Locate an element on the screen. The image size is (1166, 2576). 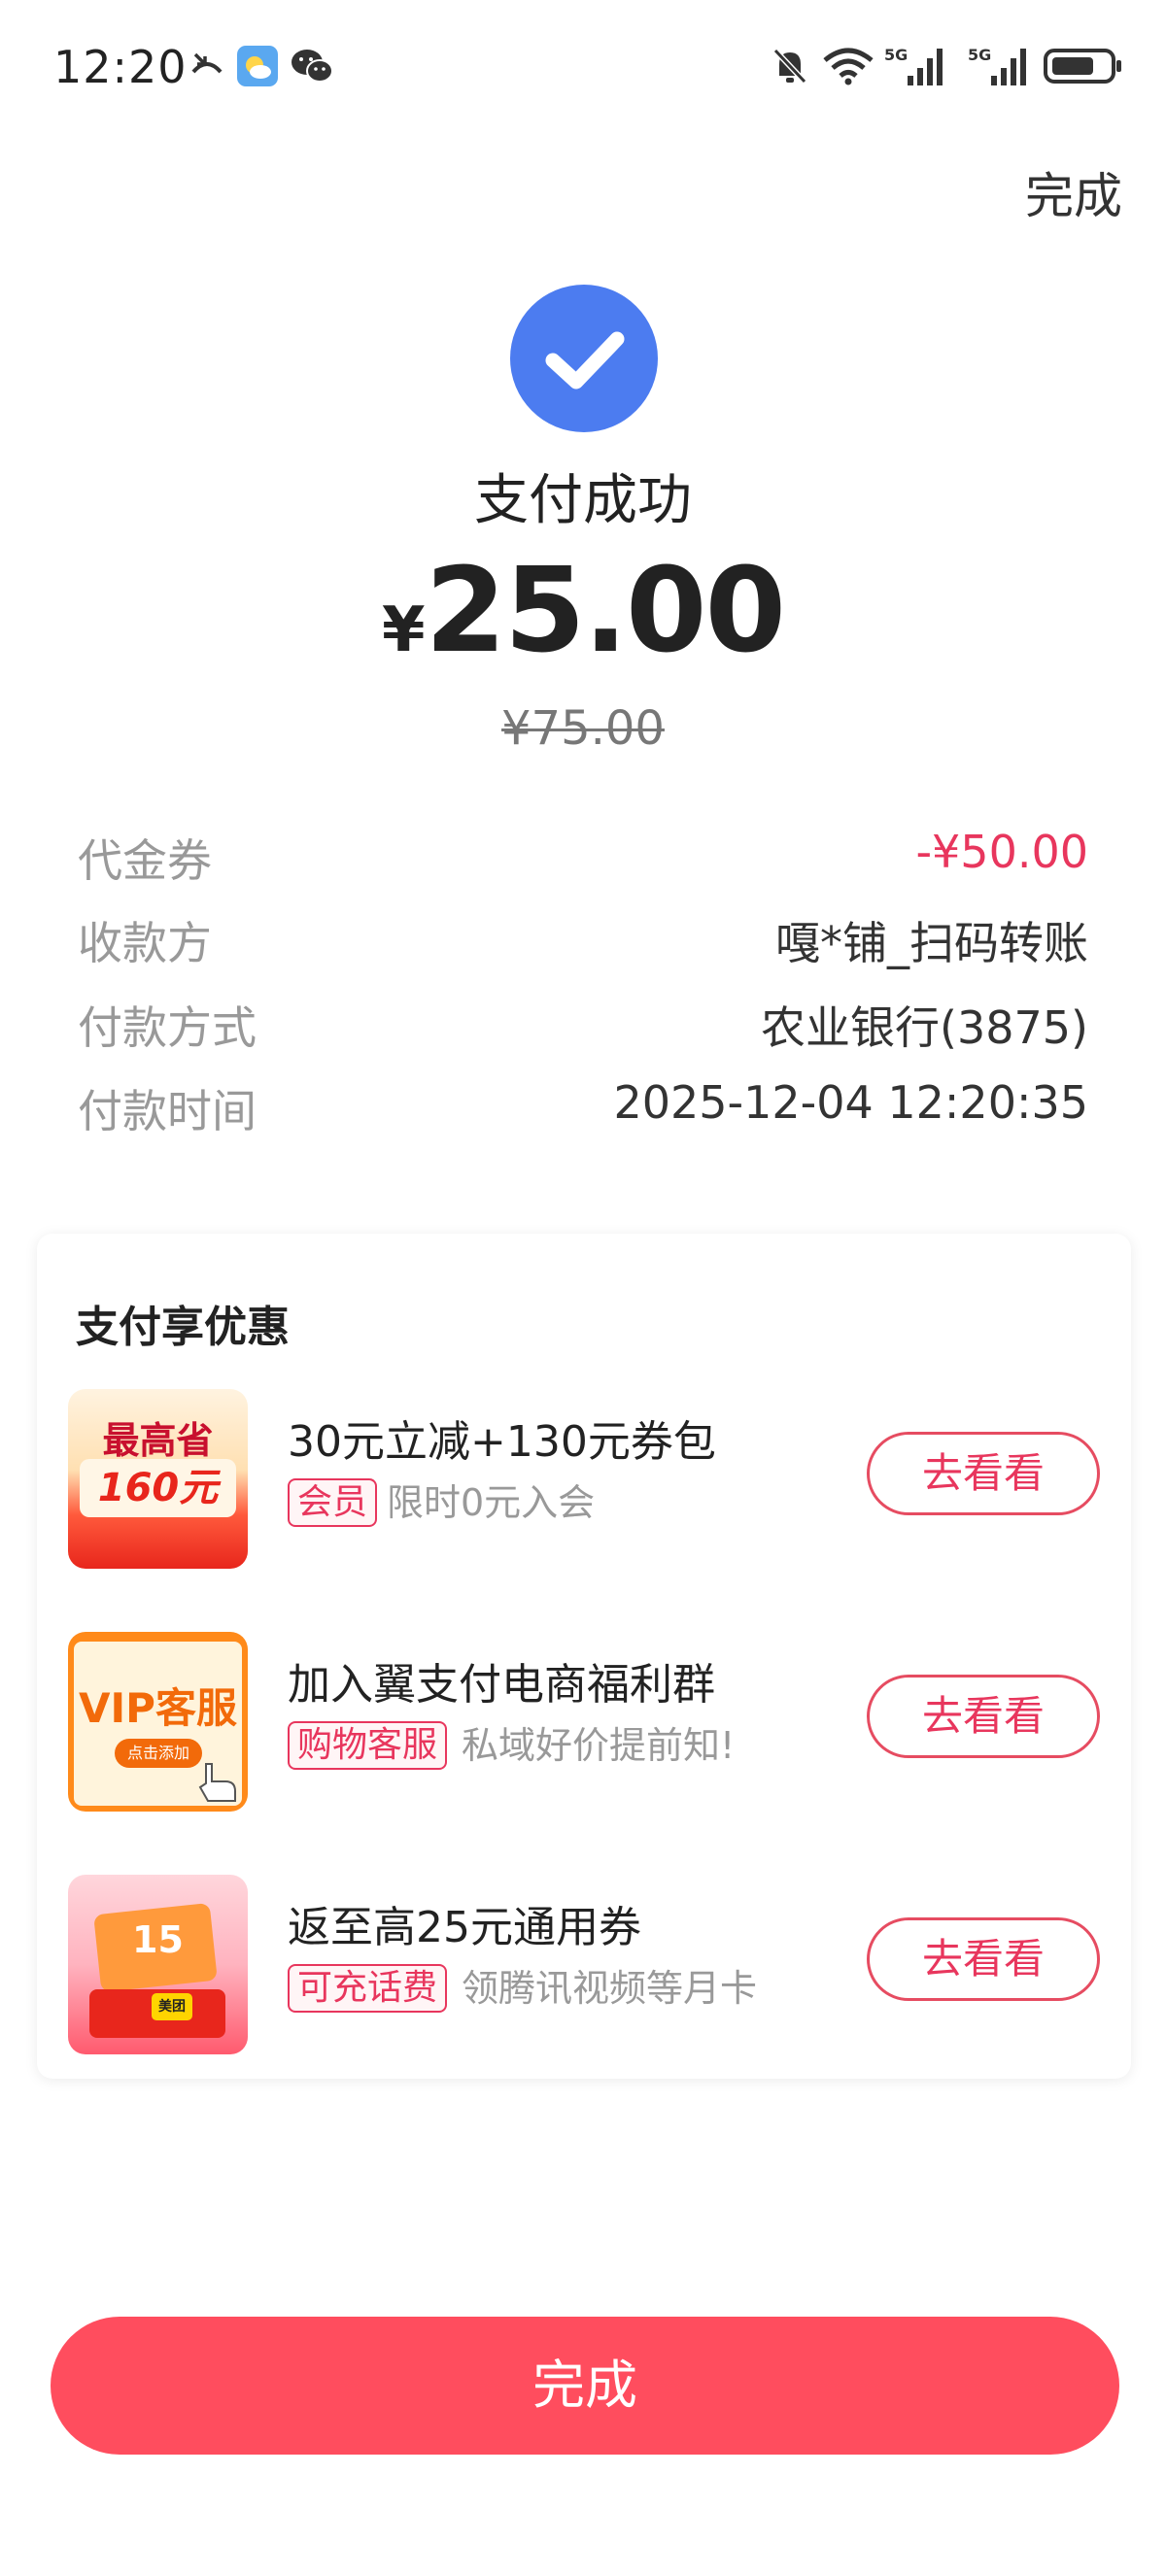
thumb-text-line1: VIP客服 is located at coordinates (158, 1708).